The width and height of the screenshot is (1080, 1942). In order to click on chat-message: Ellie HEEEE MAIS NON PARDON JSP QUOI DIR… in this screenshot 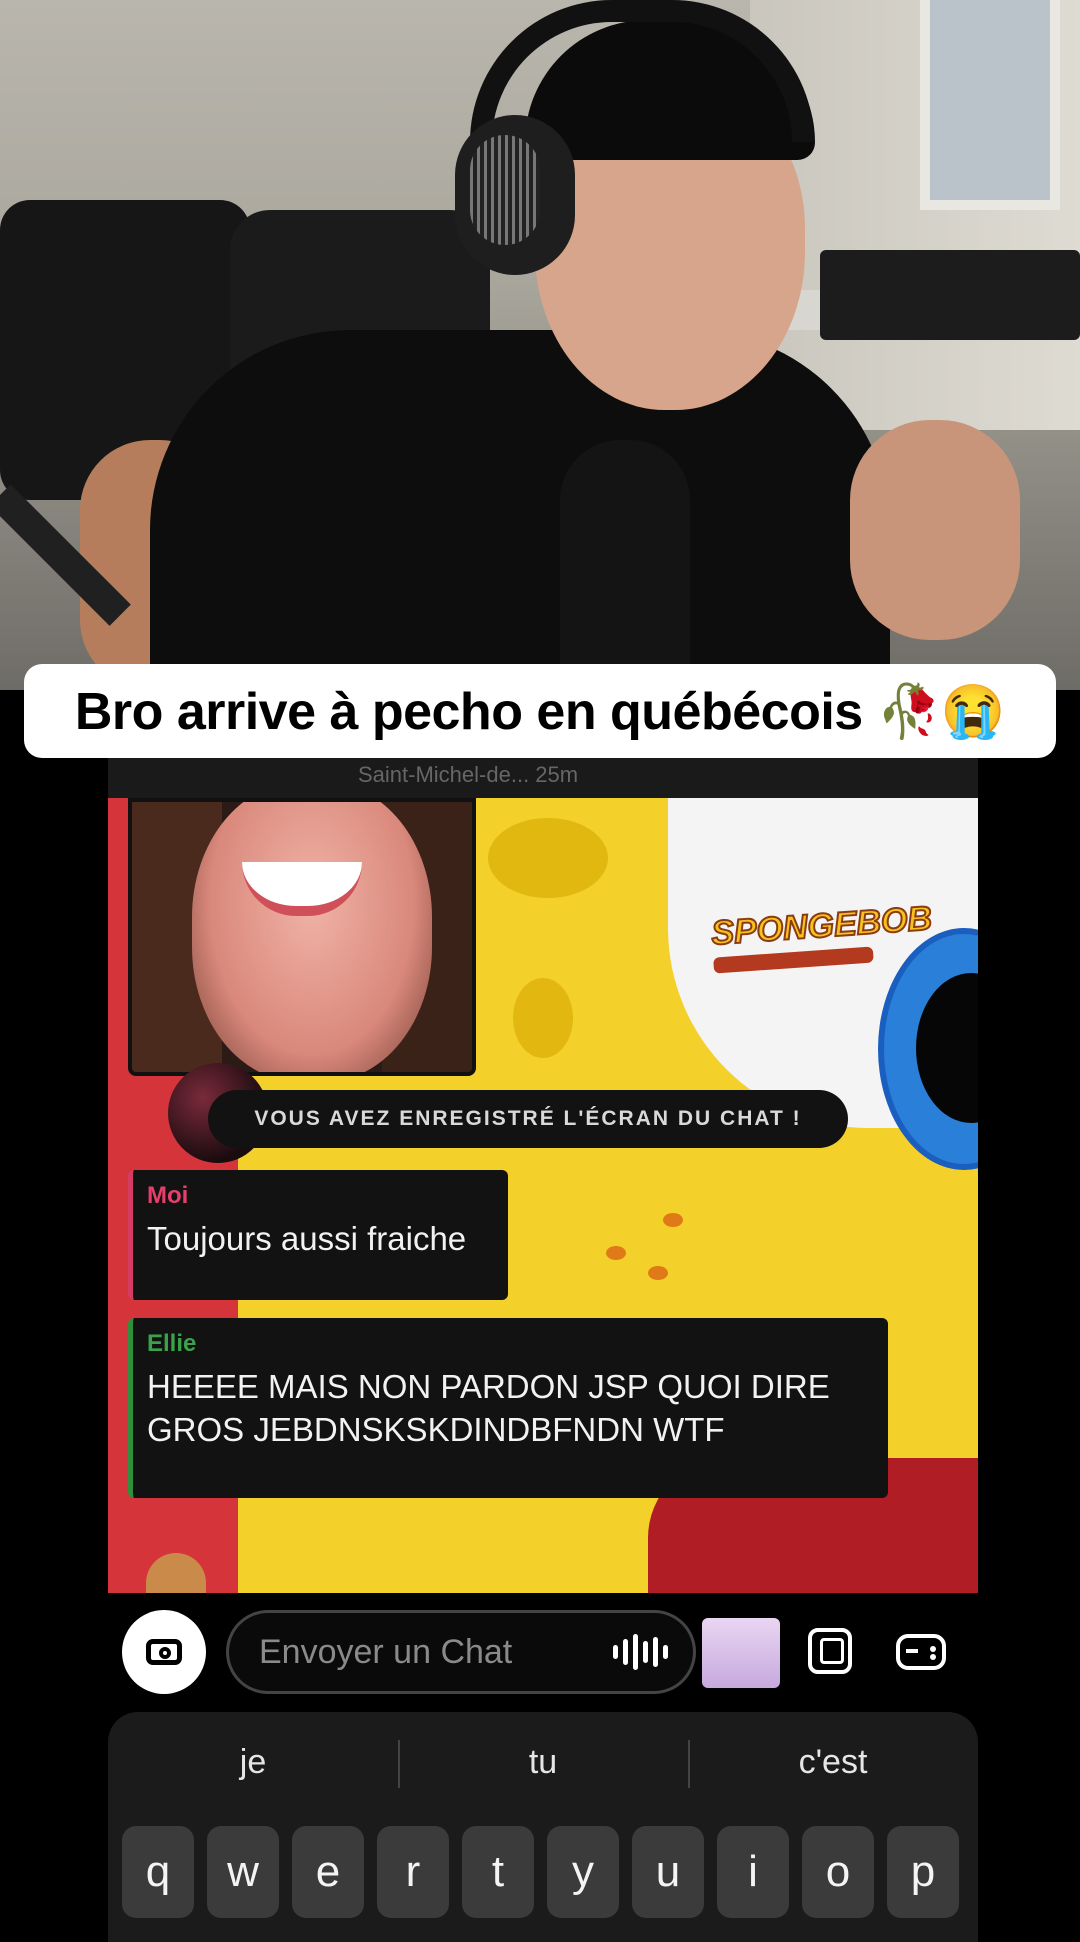, I will do `click(508, 1408)`.